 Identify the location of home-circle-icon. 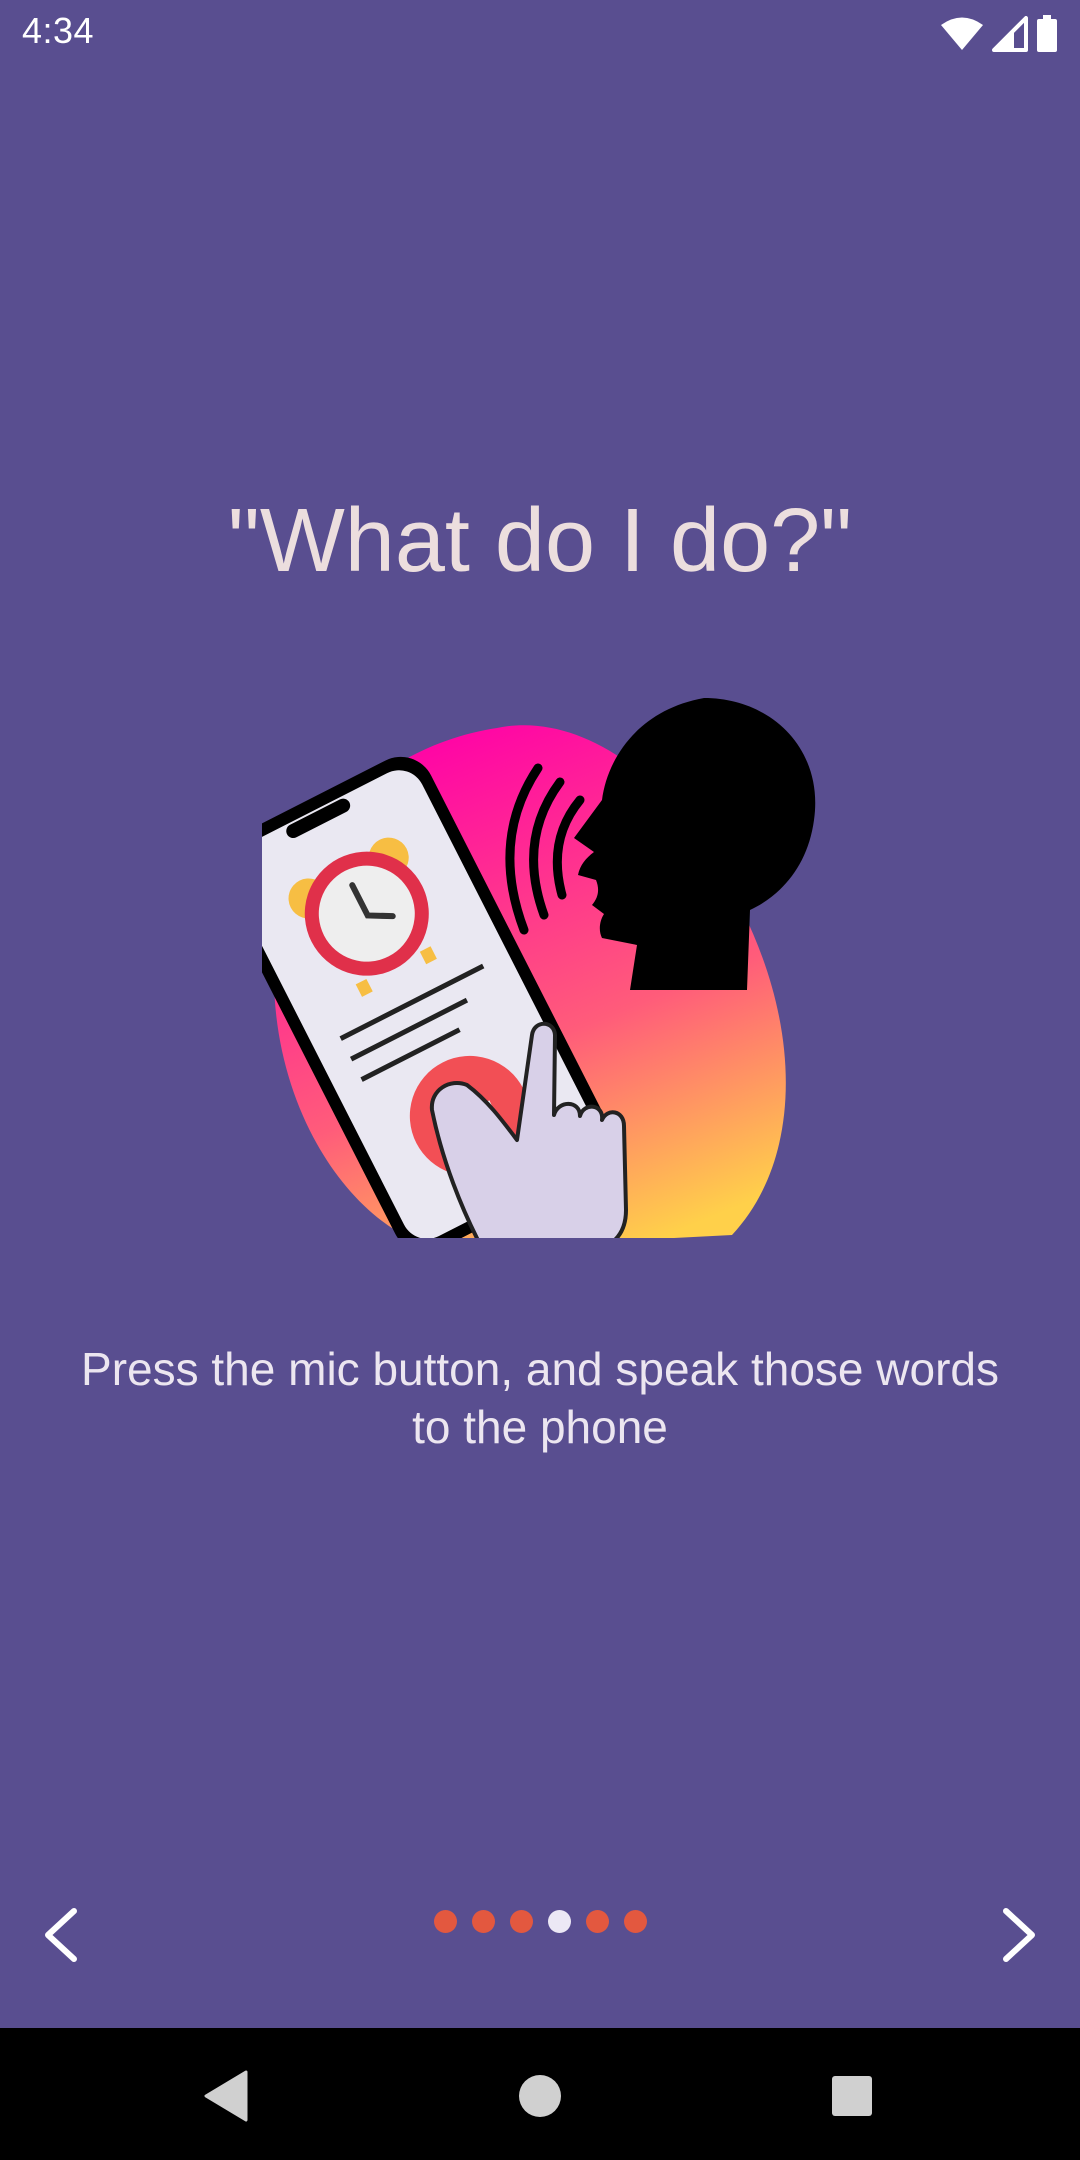
(540, 2096).